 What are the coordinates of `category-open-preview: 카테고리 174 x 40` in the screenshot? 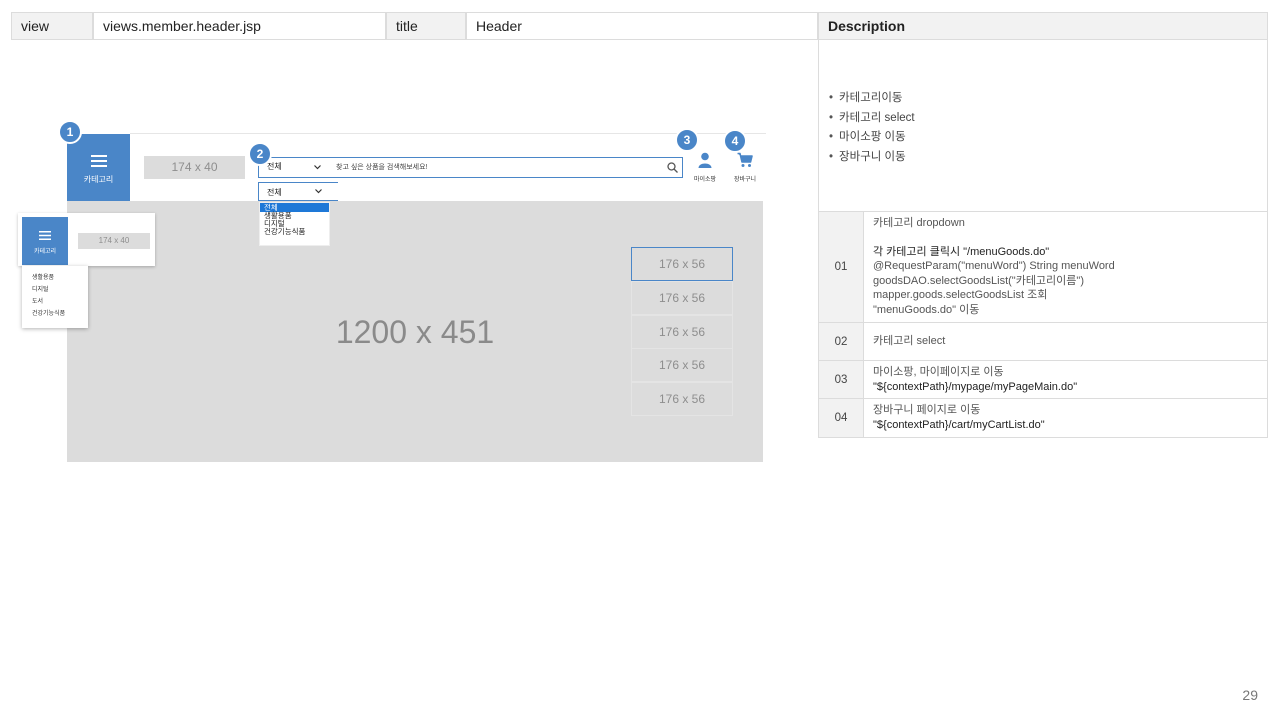 It's located at (86, 239).